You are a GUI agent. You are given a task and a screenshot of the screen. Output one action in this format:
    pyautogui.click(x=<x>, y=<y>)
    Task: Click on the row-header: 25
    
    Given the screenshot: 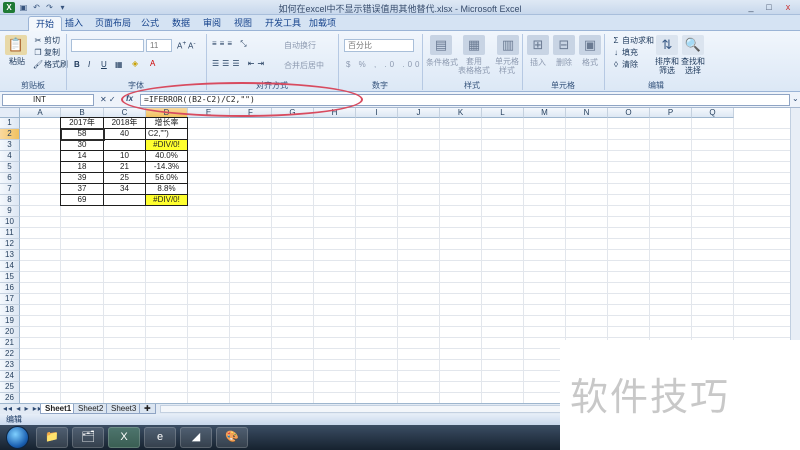 What is the action you would take?
    pyautogui.click(x=10, y=387)
    